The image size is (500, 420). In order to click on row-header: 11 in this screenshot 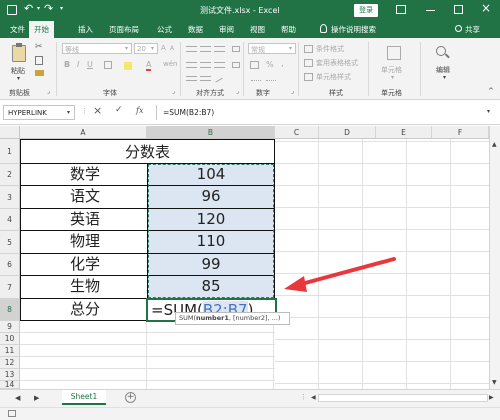, I will do `click(10, 351)`.